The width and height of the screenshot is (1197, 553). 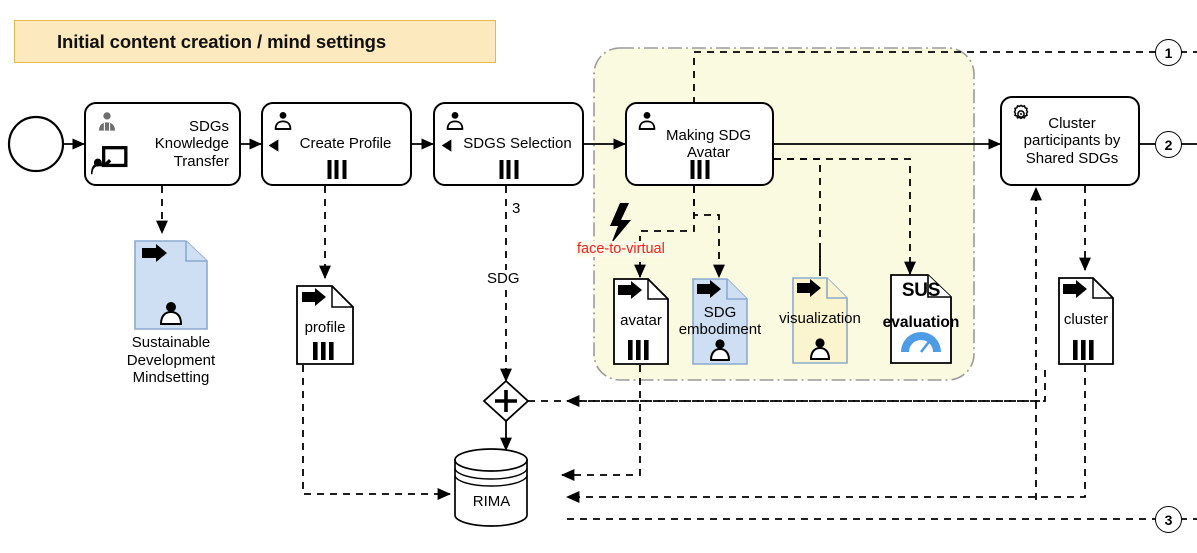 I want to click on task-create-profile: Create Profile, so click(x=336, y=144).